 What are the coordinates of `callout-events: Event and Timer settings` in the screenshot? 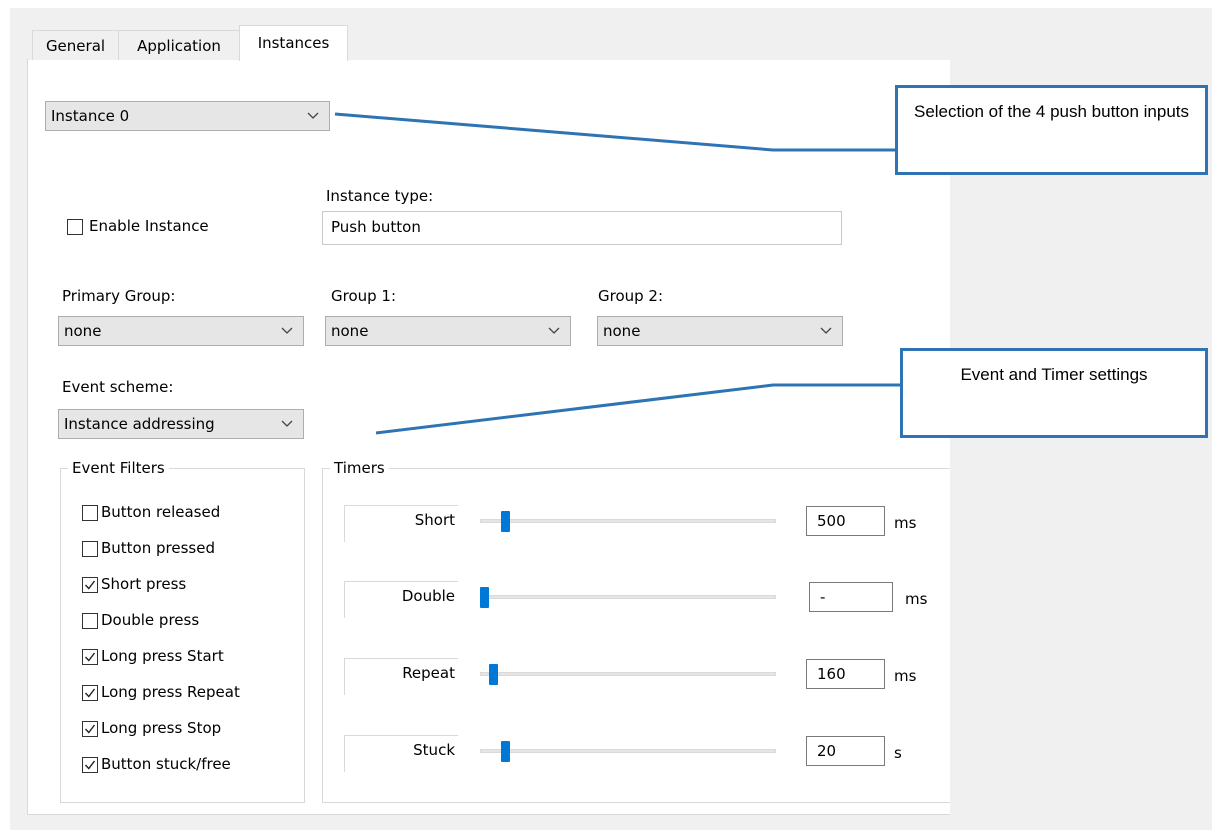 It's located at (1054, 393).